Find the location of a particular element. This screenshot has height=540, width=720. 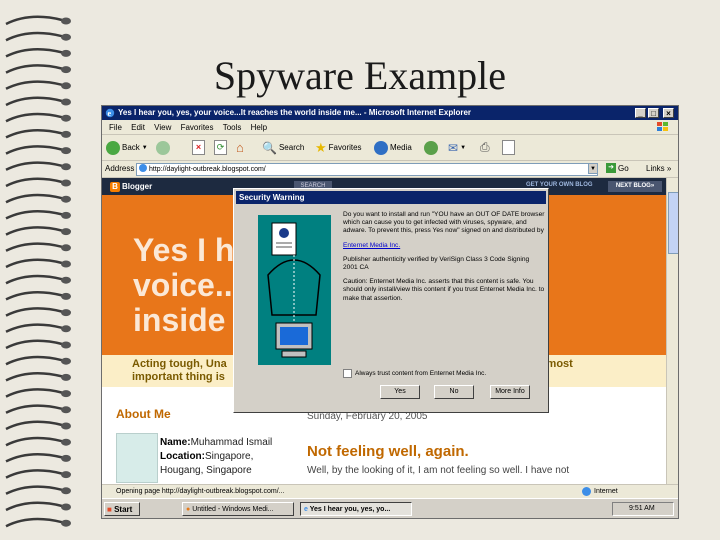

go-arrow-icon: ➜ is located at coordinates (611, 168).